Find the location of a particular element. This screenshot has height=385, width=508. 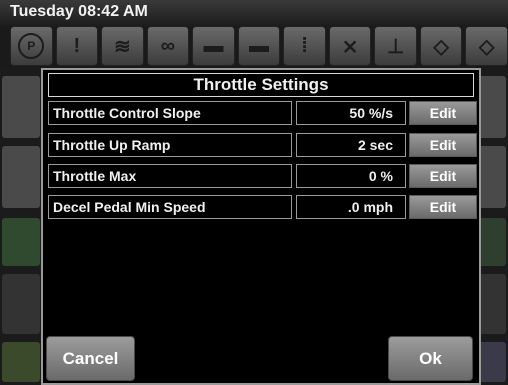

status-time: Tuesday 08:42 AM is located at coordinates (79, 11).